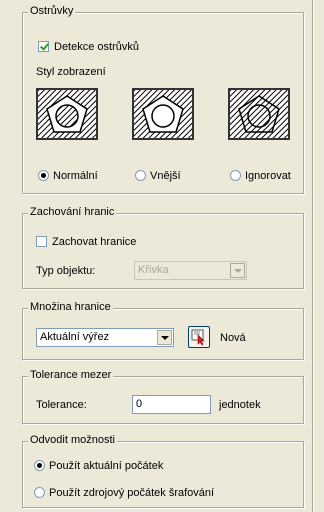 The height and width of the screenshot is (512, 324). I want to click on boundary-set-select: Aktuální výřez, so click(105, 337).